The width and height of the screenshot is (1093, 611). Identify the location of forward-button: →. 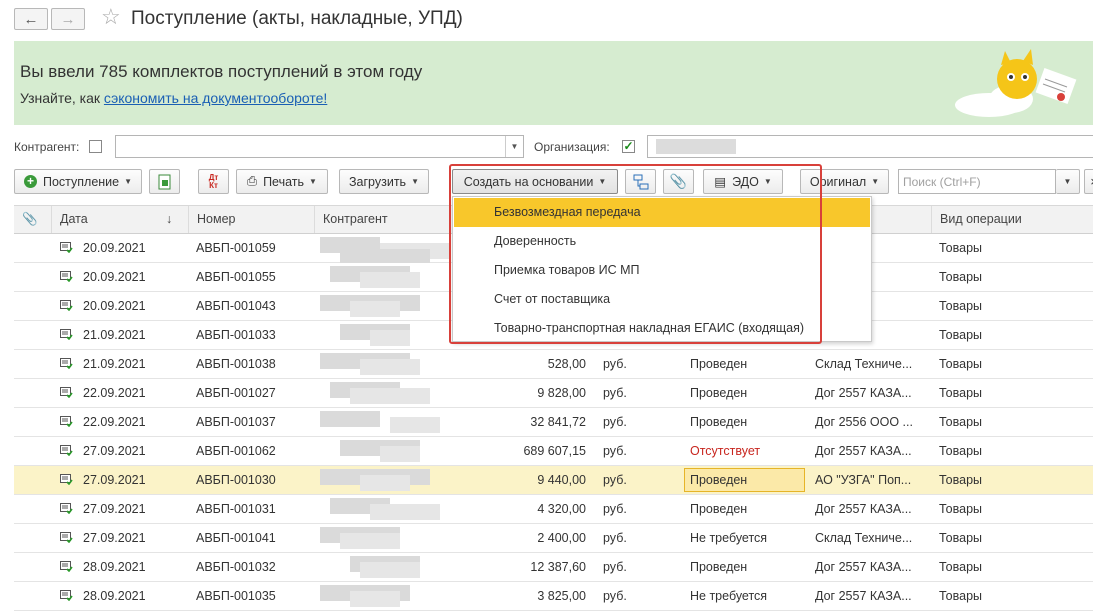
(68, 19).